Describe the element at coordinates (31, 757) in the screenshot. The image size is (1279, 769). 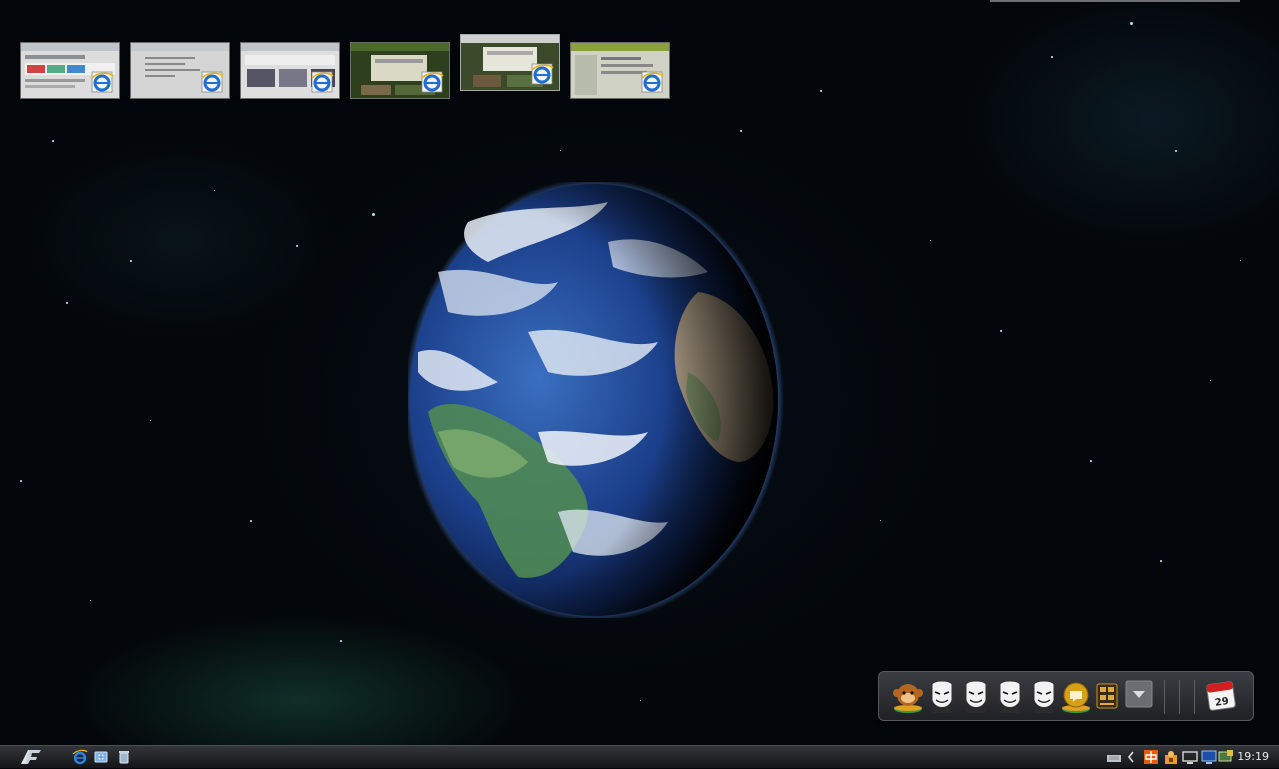
I see `start-logo-icon` at that location.